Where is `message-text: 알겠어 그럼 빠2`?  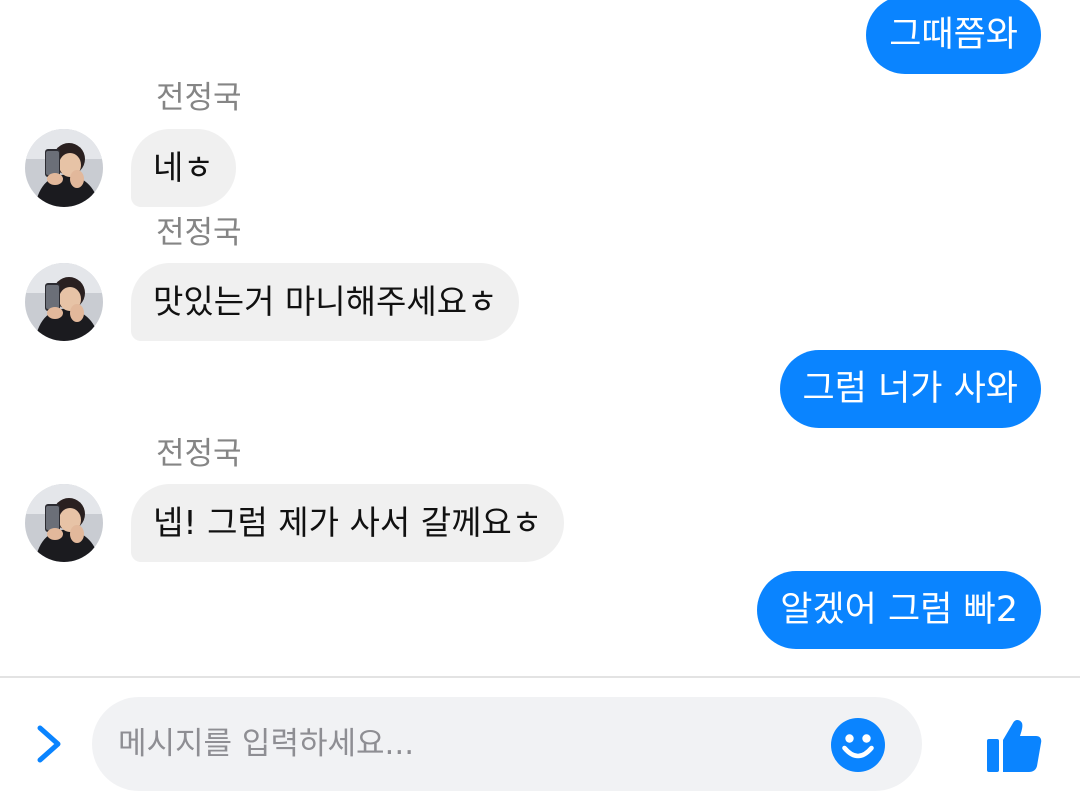
message-text: 알겠어 그럼 빠2 is located at coordinates (899, 610).